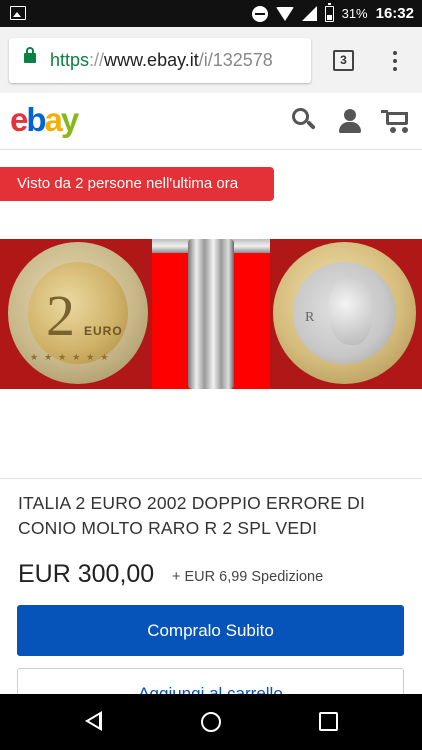 Image resolution: width=422 pixels, height=750 pixels. Describe the element at coordinates (93, 721) in the screenshot. I see `back-icon` at that location.